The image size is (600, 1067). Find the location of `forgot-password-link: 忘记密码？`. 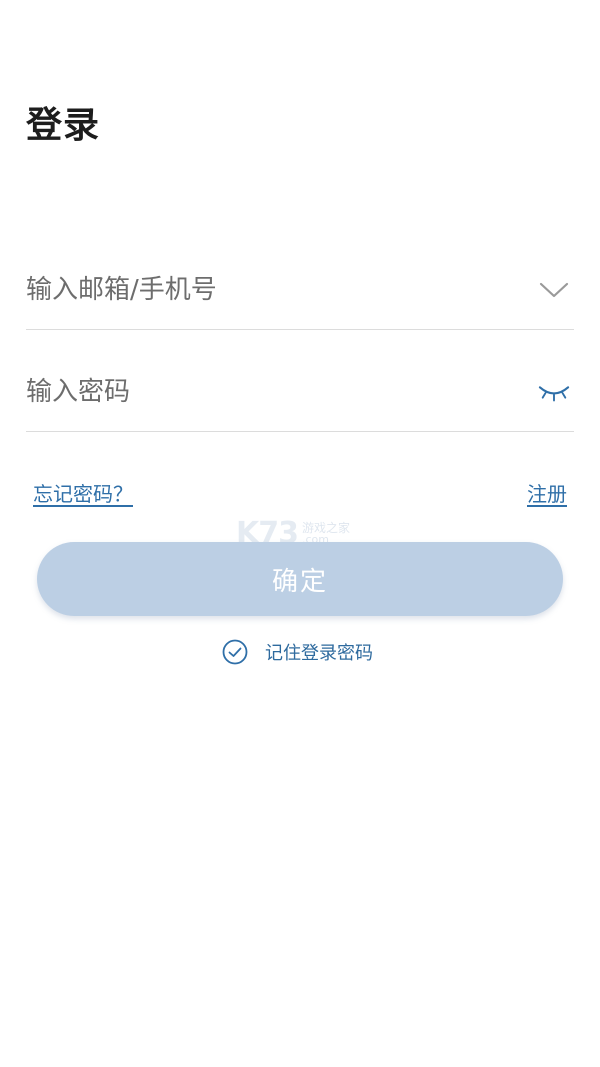

forgot-password-link: 忘记密码？ is located at coordinates (83, 492).